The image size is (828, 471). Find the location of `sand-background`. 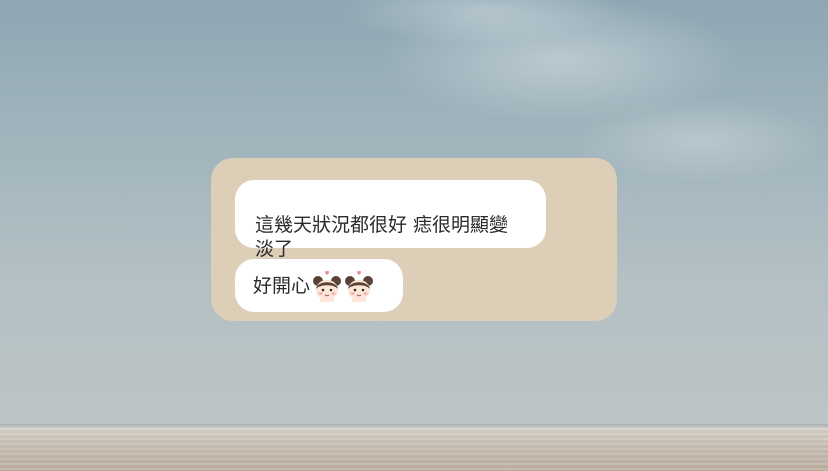

sand-background is located at coordinates (414, 449).